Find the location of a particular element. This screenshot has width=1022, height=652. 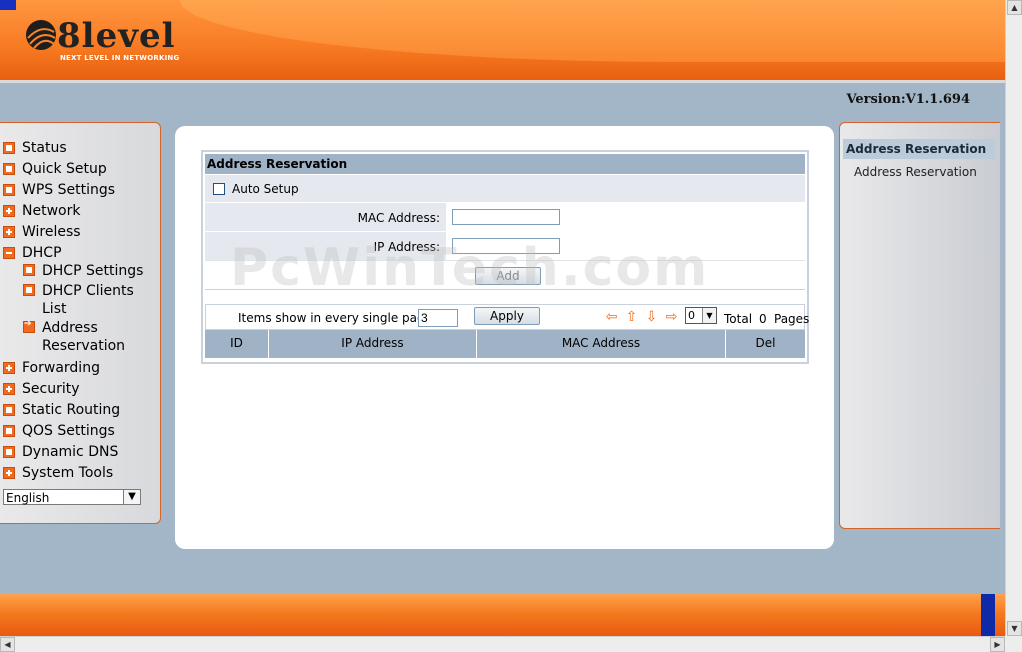

sidebar-item-dhcp: DHCP is located at coordinates (42, 253).